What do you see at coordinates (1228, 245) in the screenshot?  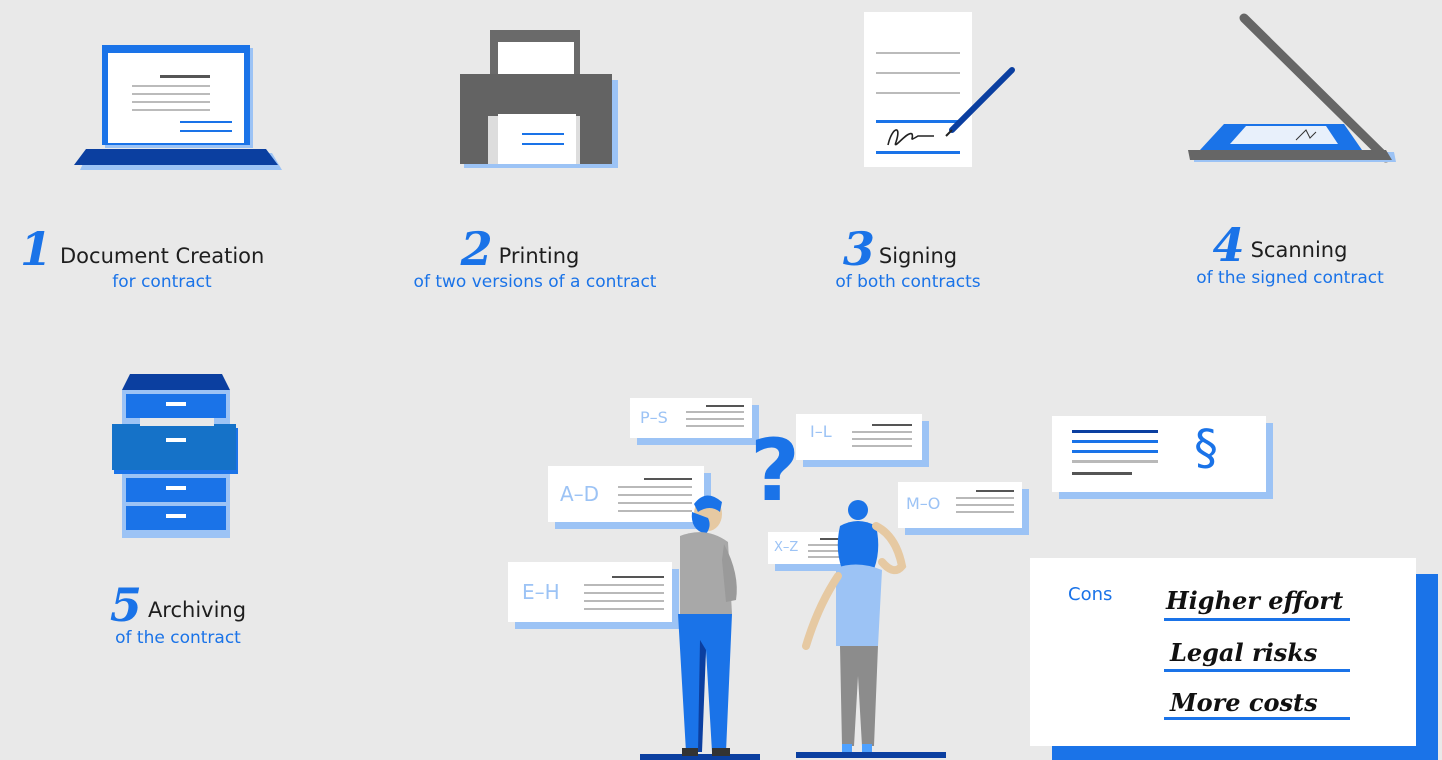 I see `step-number: 4` at bounding box center [1228, 245].